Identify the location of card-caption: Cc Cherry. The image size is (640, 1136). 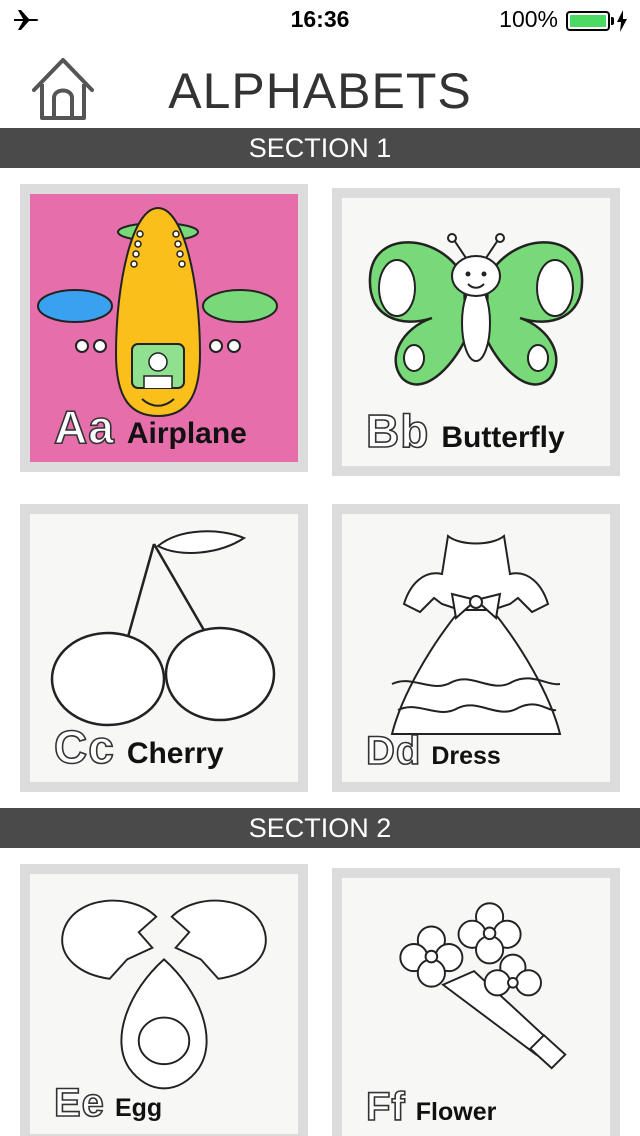
(170, 747).